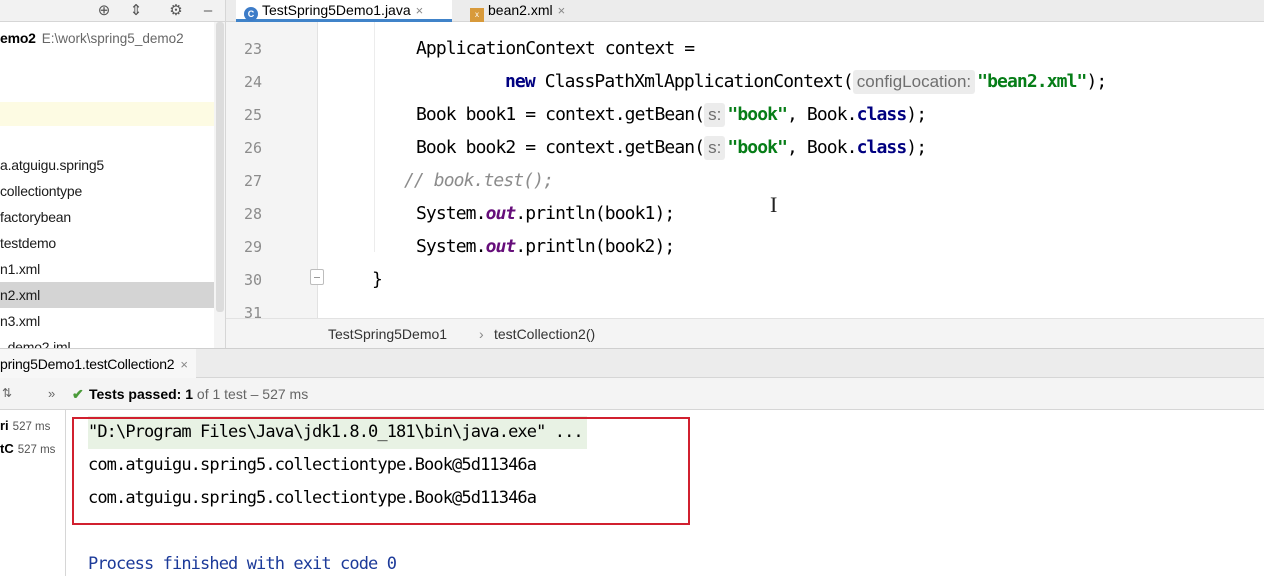  What do you see at coordinates (251, 14) in the screenshot?
I see `java-class-icon: C` at bounding box center [251, 14].